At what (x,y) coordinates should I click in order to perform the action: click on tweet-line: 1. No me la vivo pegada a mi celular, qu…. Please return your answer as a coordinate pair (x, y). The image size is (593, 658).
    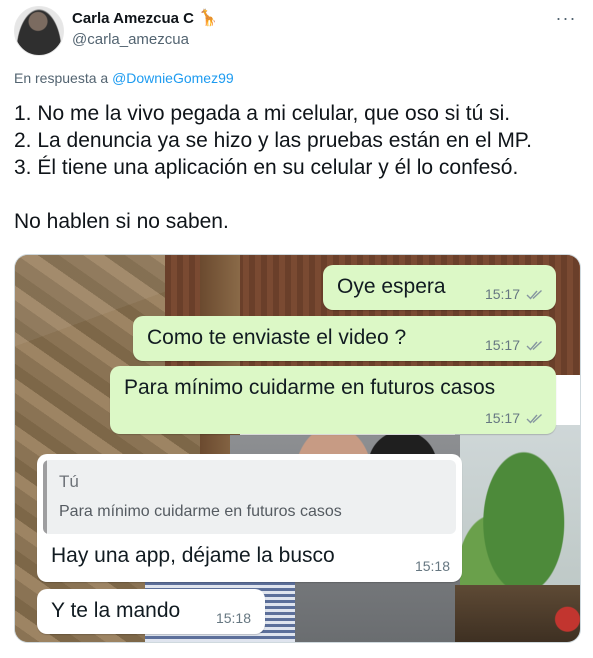
    Looking at the image, I should click on (262, 113).